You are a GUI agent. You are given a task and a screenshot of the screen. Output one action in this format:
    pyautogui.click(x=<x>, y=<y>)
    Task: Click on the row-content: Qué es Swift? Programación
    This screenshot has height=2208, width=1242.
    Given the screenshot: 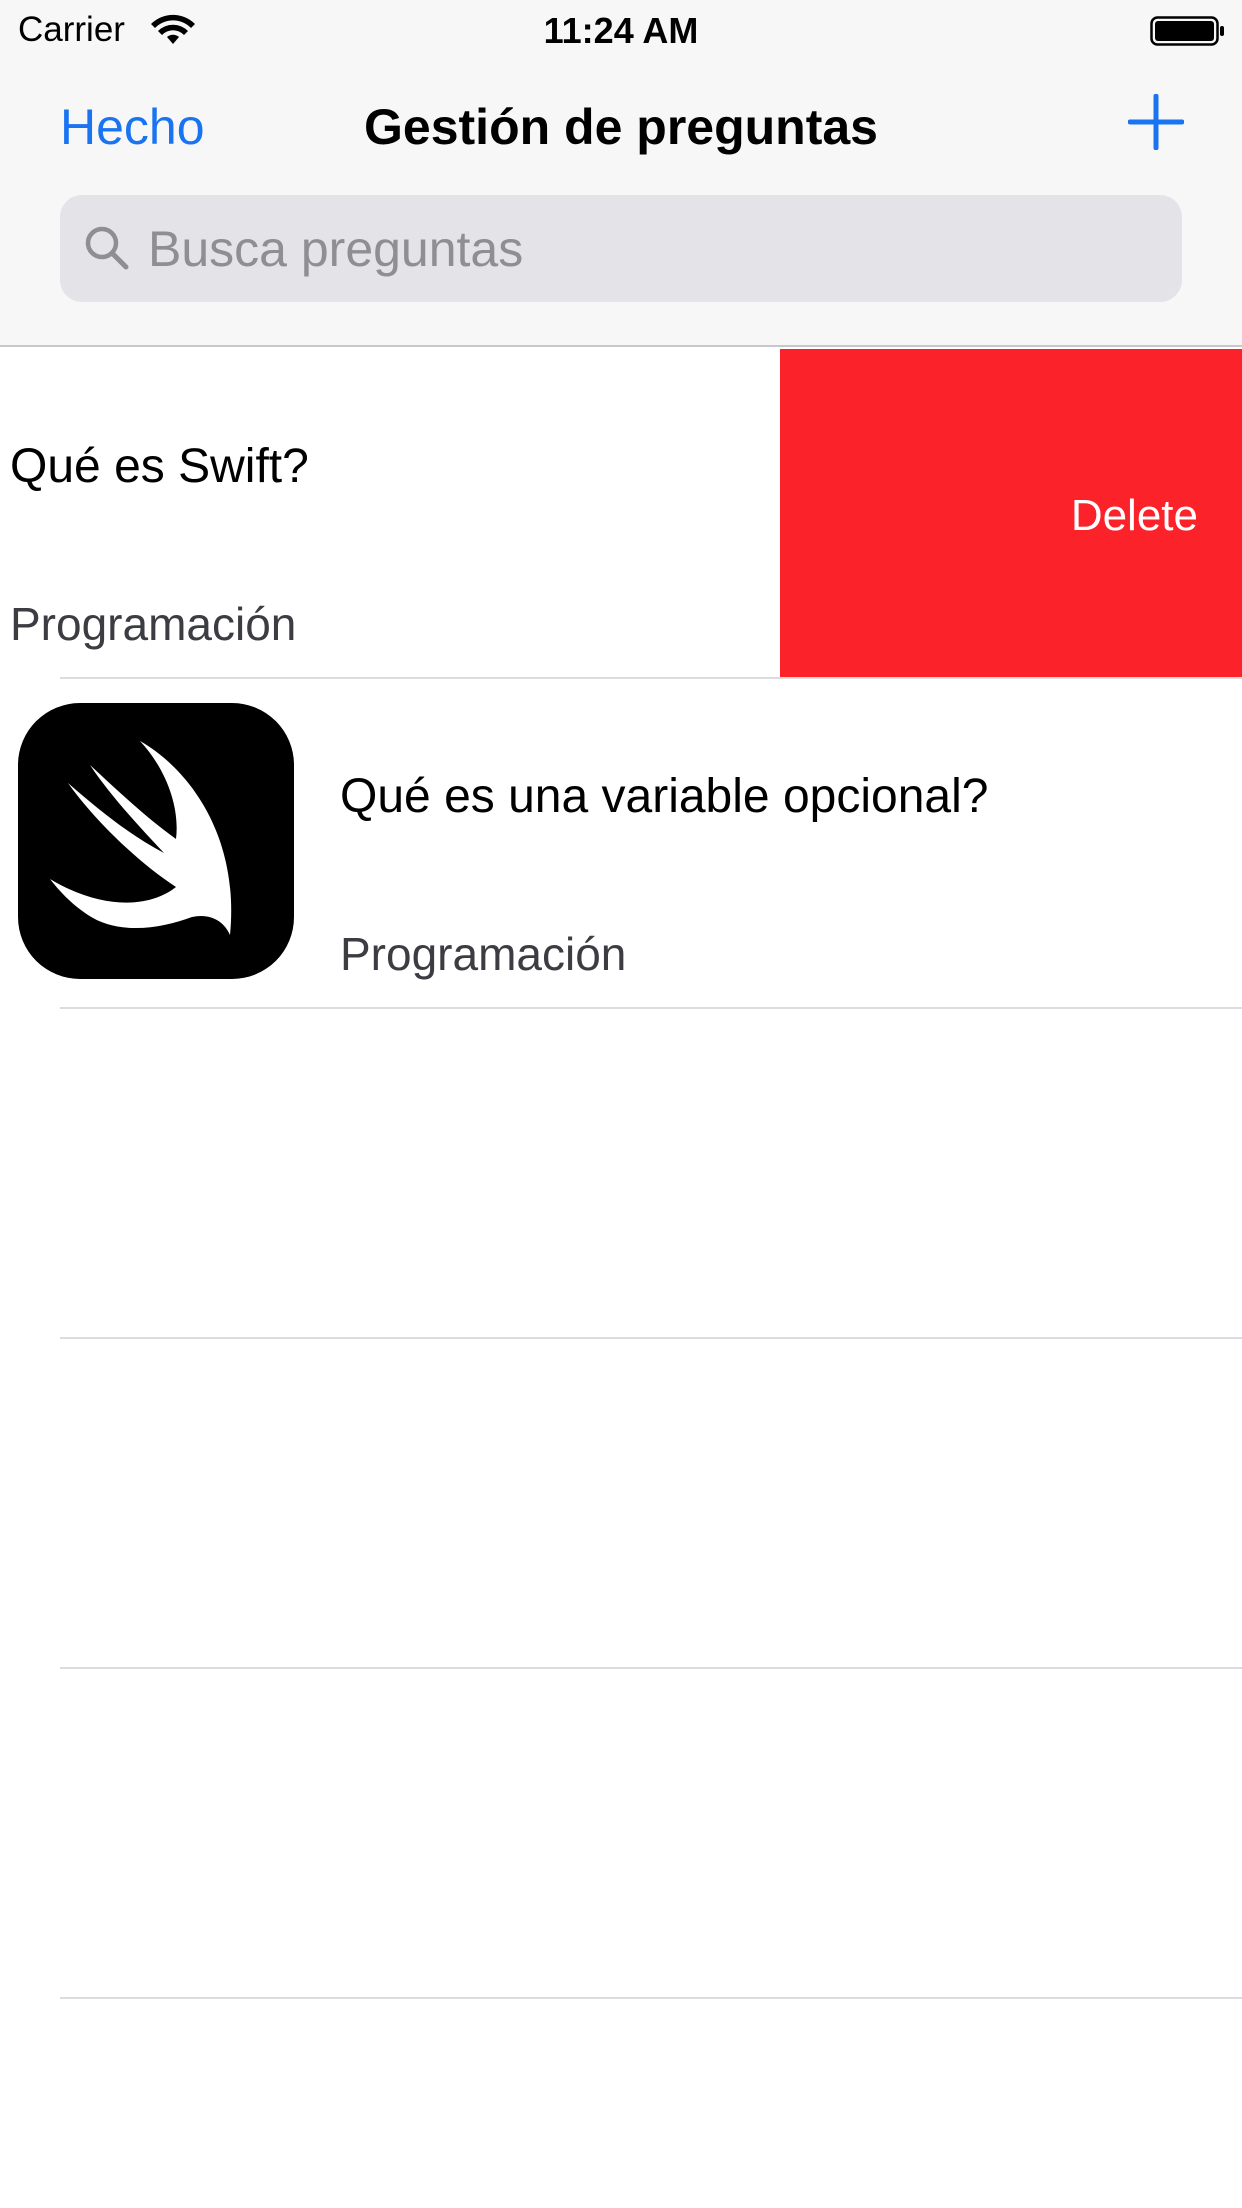 What is the action you would take?
    pyautogui.click(x=456, y=514)
    